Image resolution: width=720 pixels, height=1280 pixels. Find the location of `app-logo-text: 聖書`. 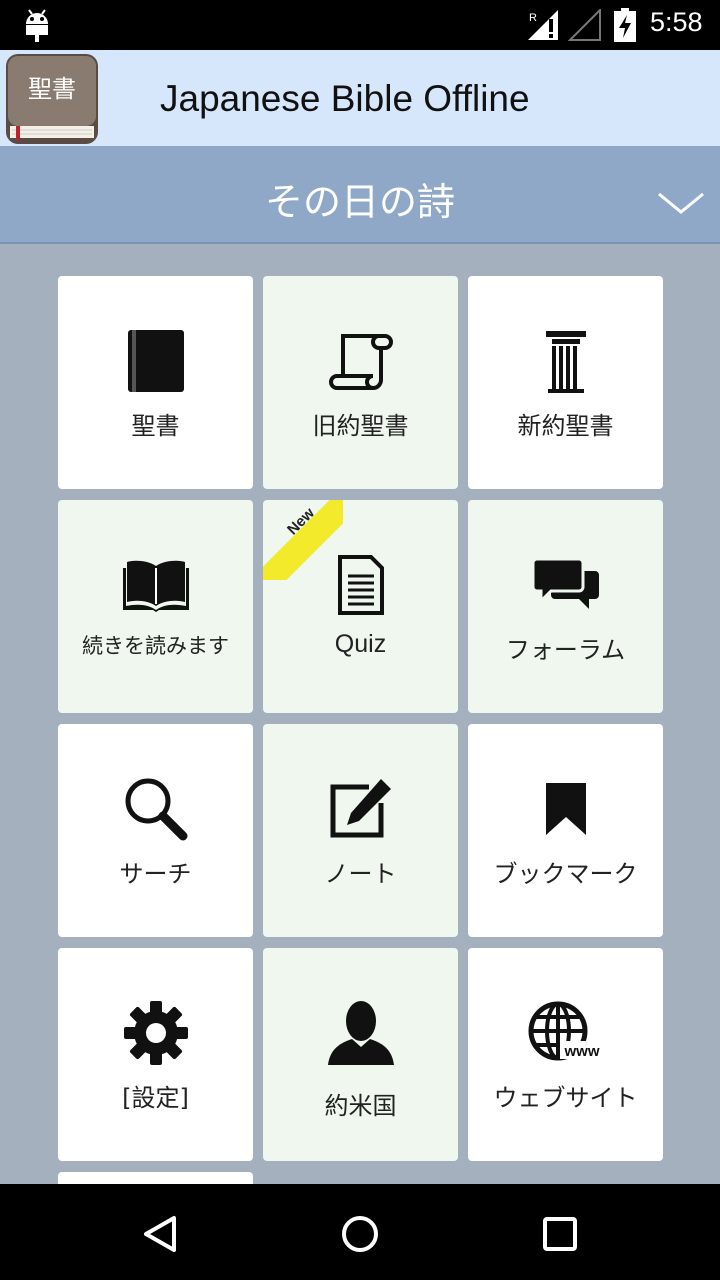

app-logo-text: 聖書 is located at coordinates (52, 89).